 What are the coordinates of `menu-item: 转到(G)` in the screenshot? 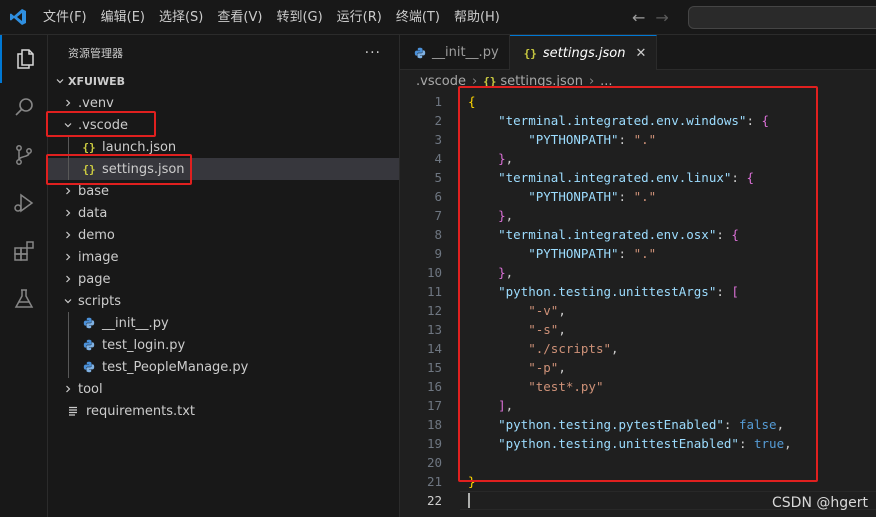 It's located at (299, 17).